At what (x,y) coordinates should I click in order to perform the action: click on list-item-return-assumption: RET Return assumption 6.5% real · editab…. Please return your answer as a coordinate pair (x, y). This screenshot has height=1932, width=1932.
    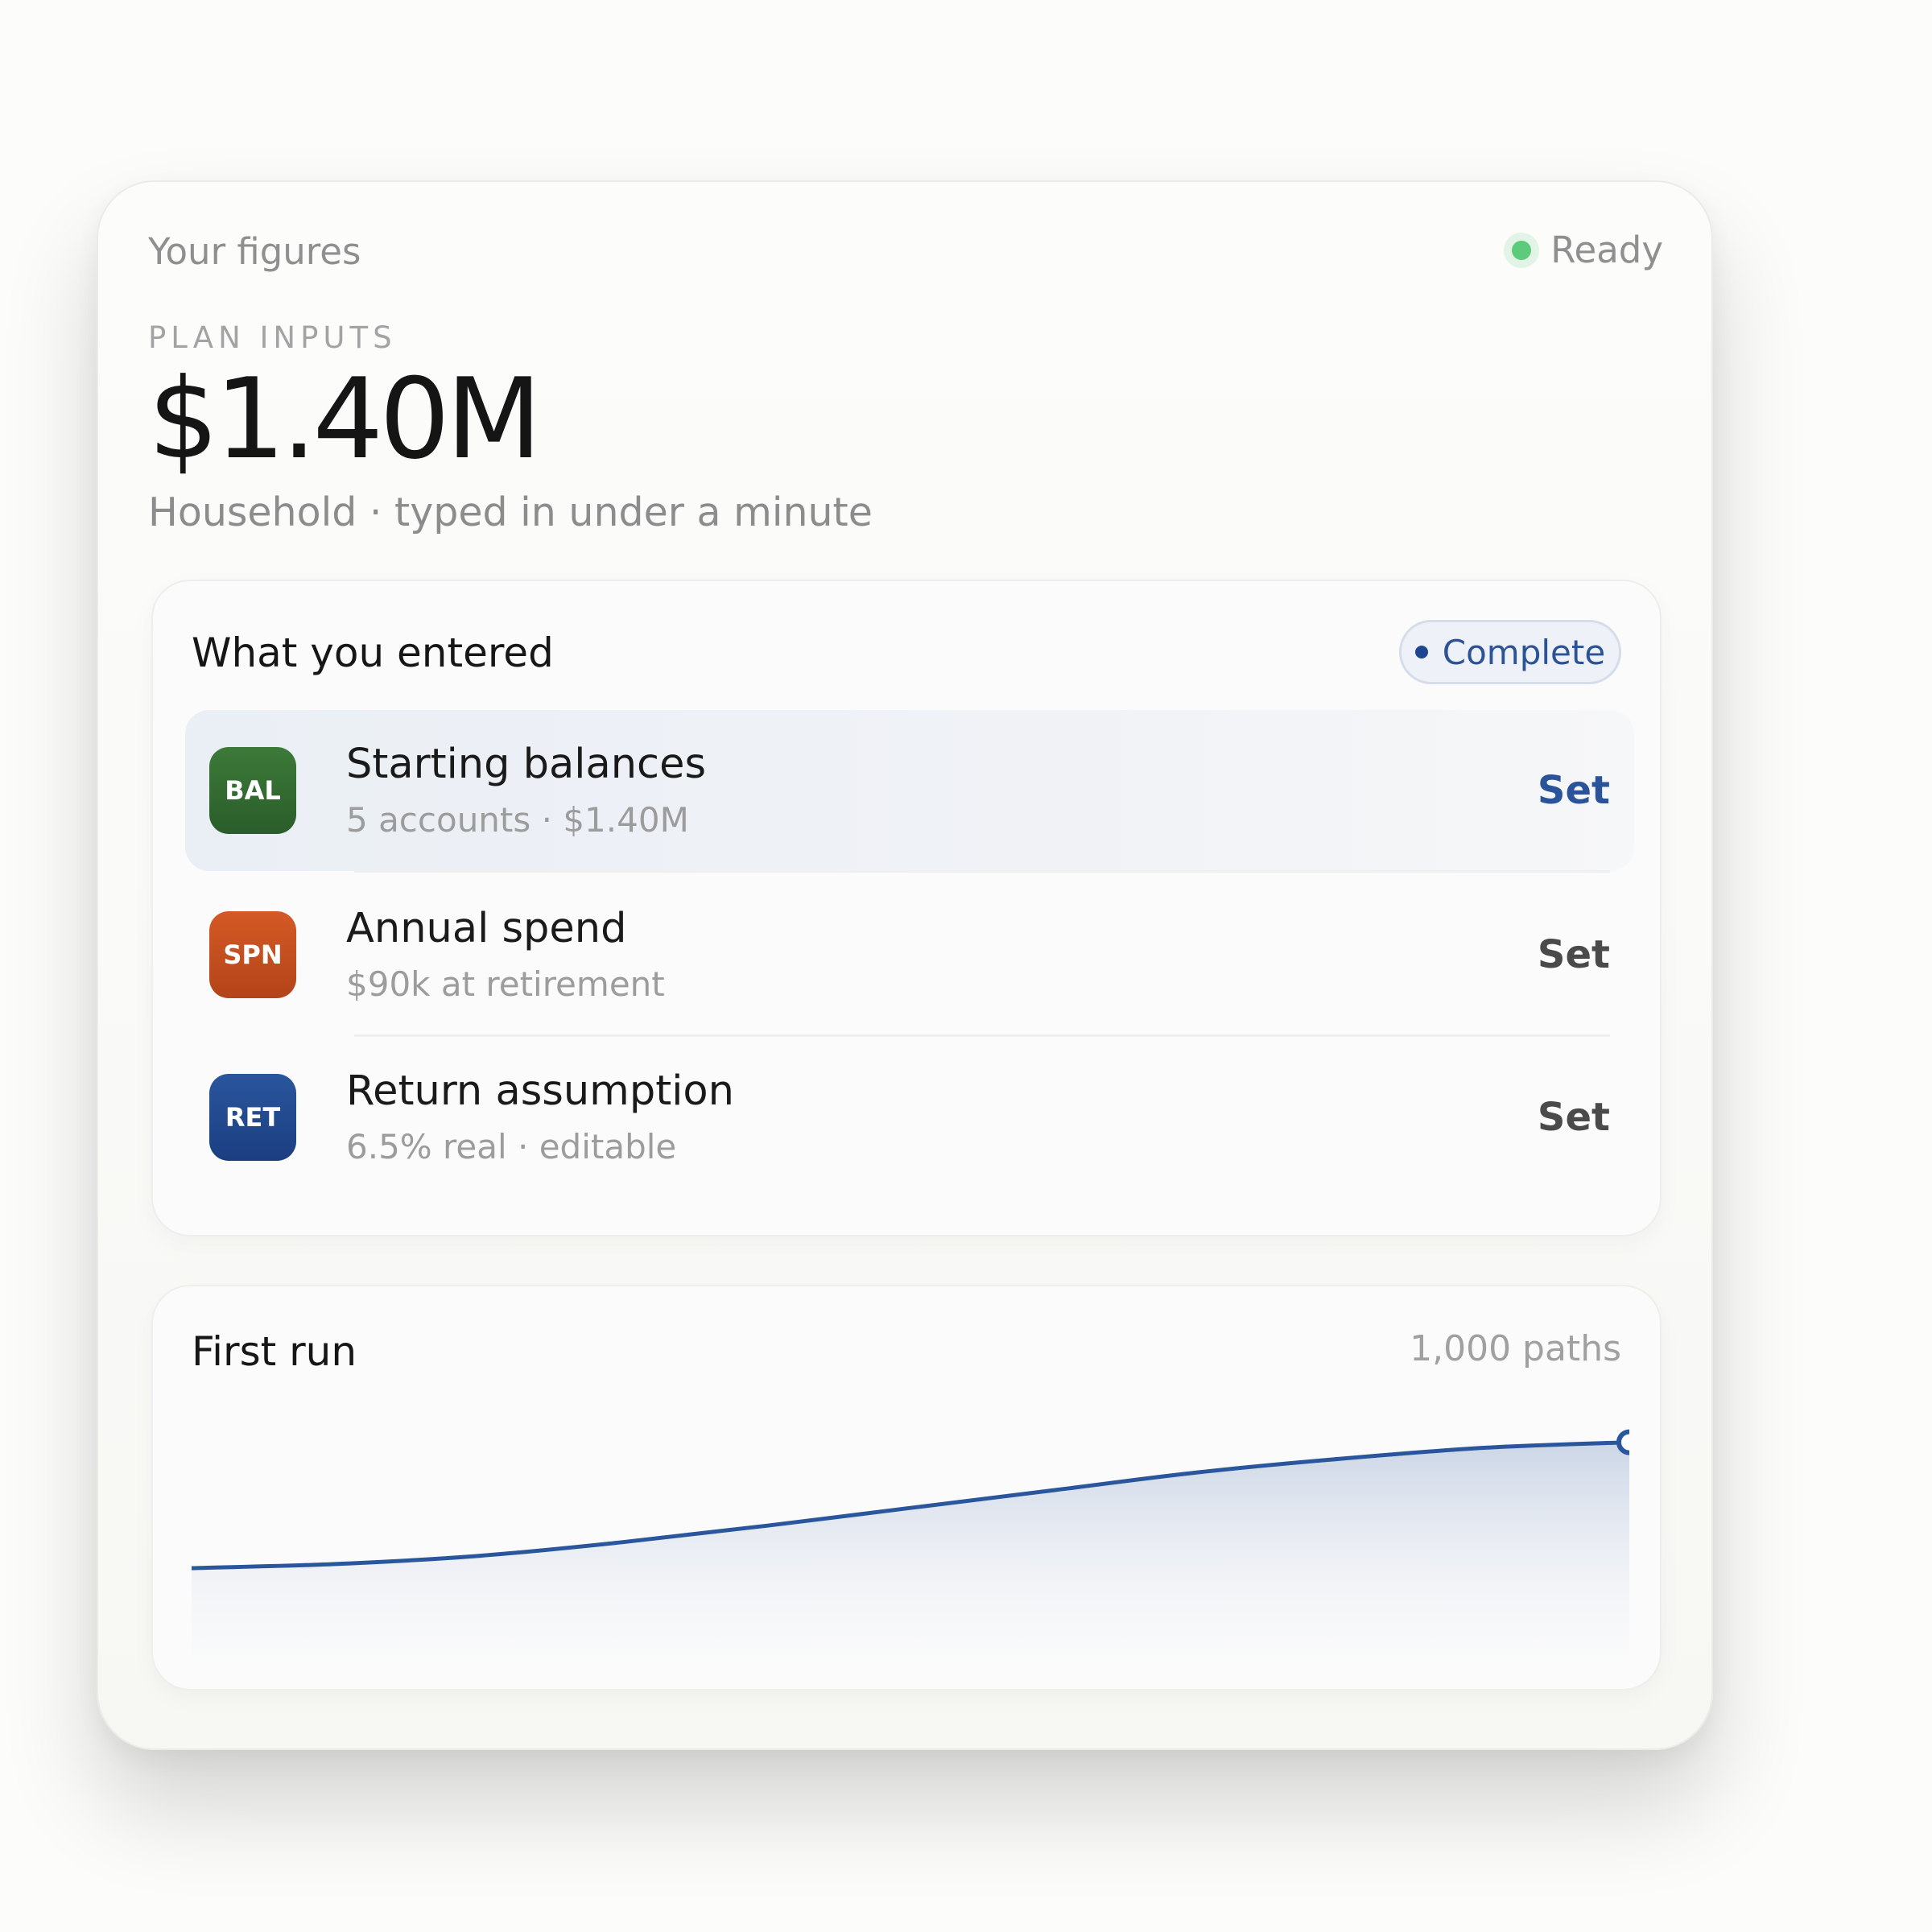
    Looking at the image, I should click on (909, 1117).